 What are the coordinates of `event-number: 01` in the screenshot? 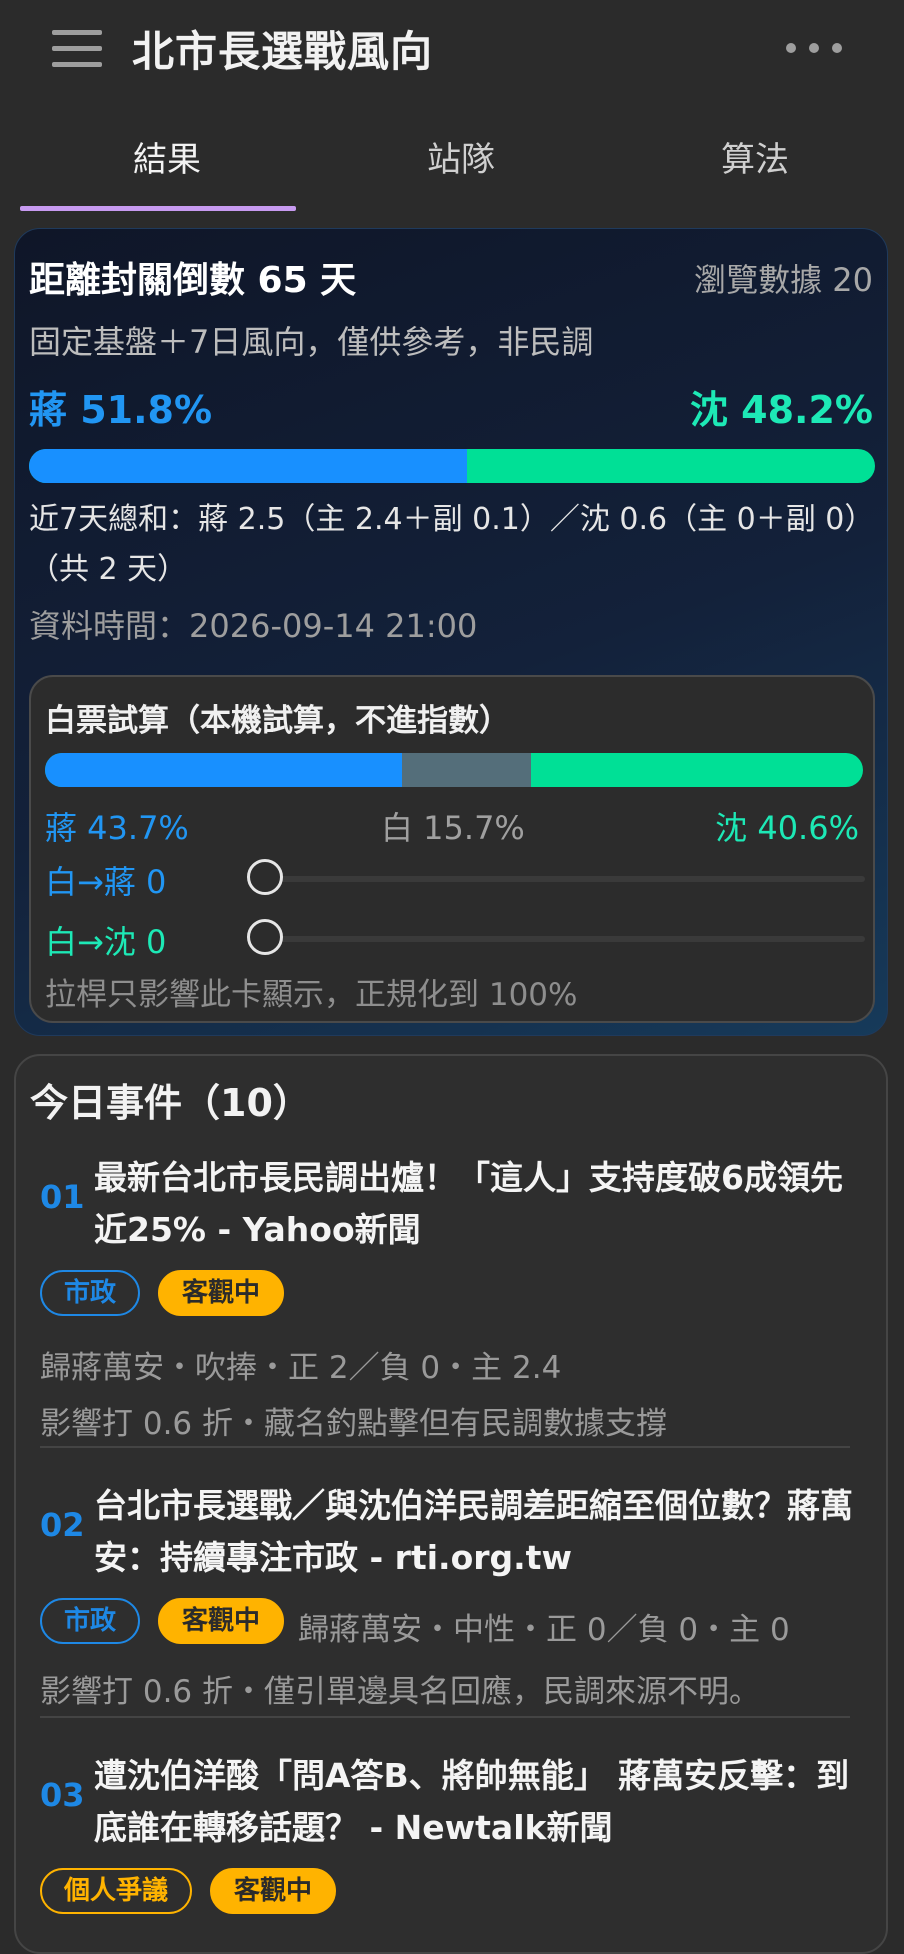 It's located at (62, 1197).